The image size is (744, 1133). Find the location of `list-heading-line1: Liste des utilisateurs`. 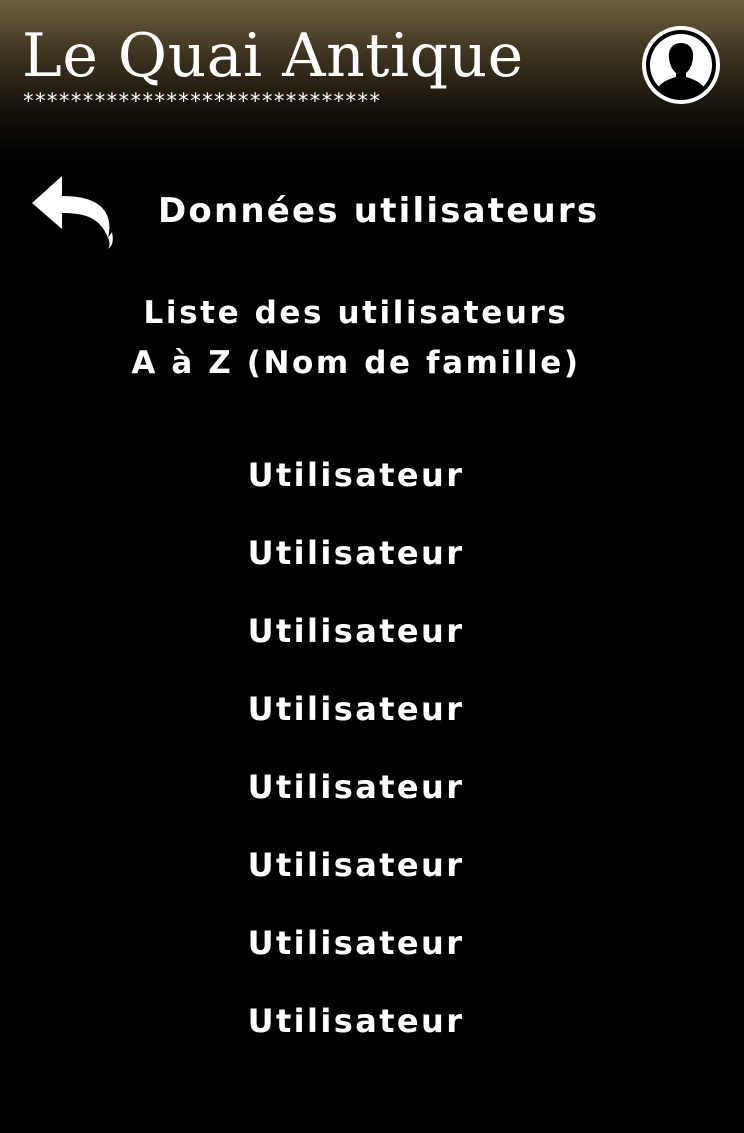

list-heading-line1: Liste des utilisateurs is located at coordinates (356, 313).